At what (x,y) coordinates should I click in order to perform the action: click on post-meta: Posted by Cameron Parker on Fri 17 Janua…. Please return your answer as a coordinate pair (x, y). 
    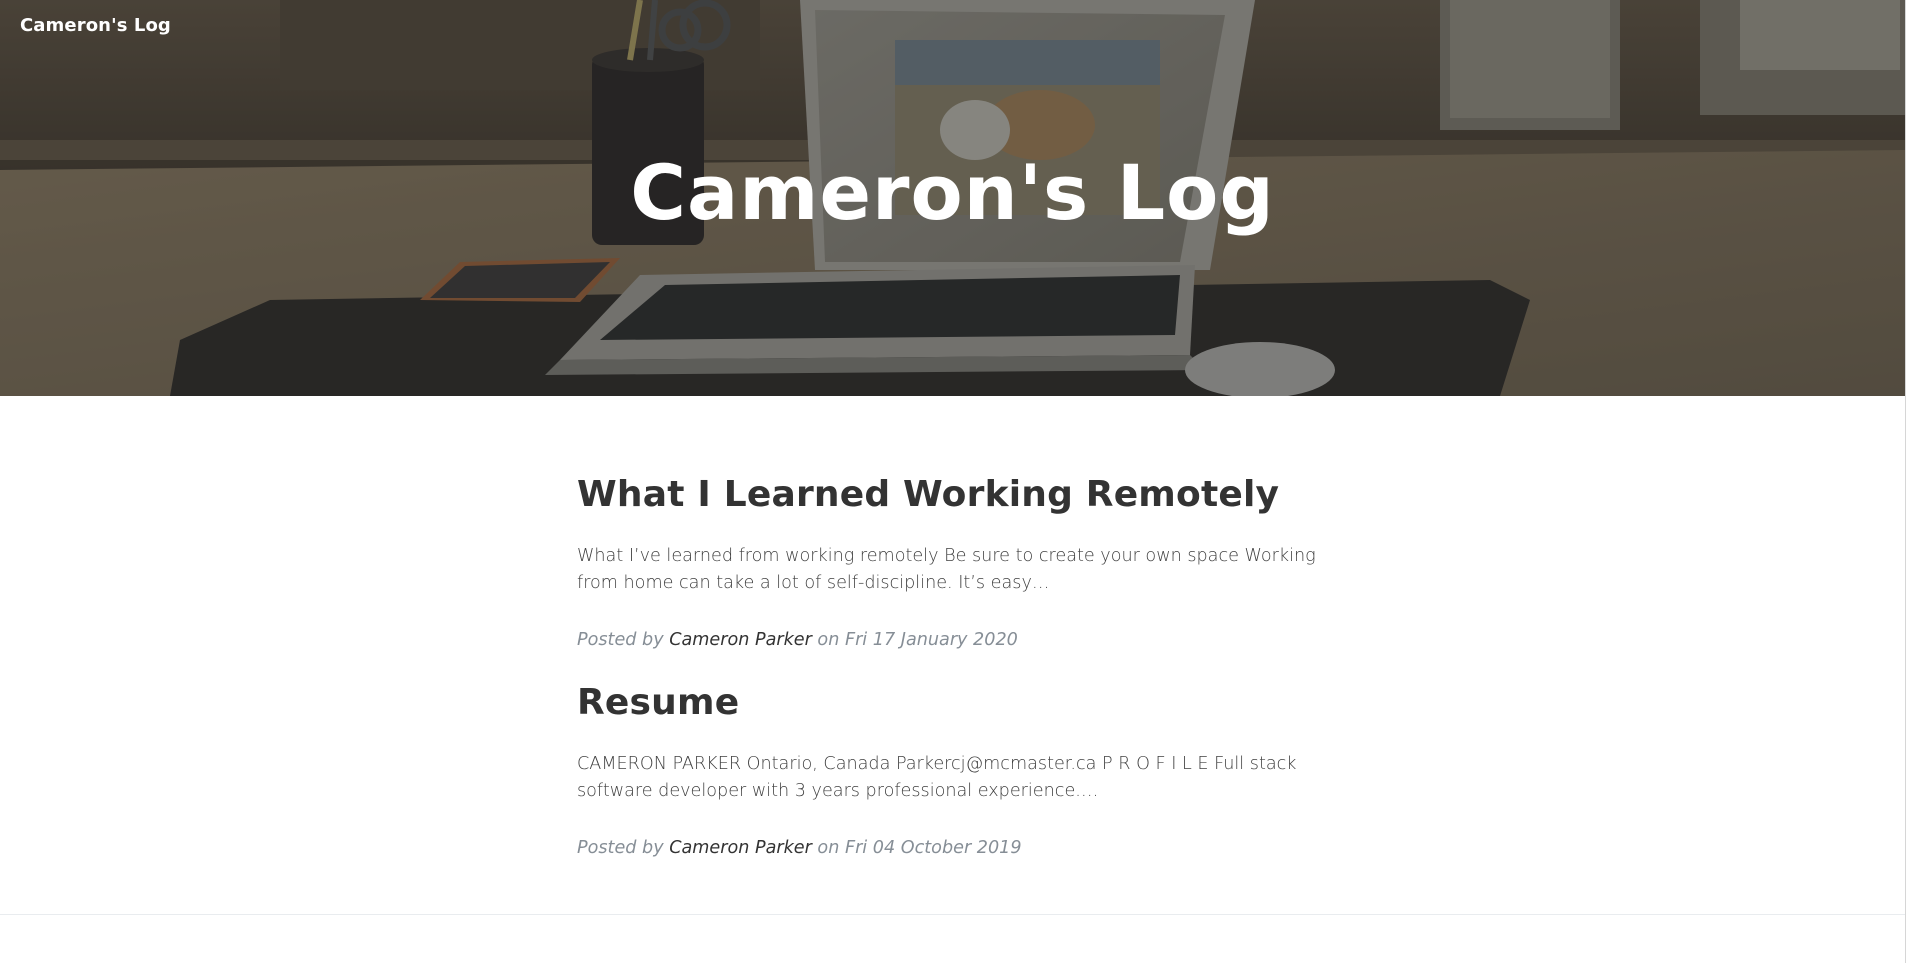
    Looking at the image, I should click on (957, 640).